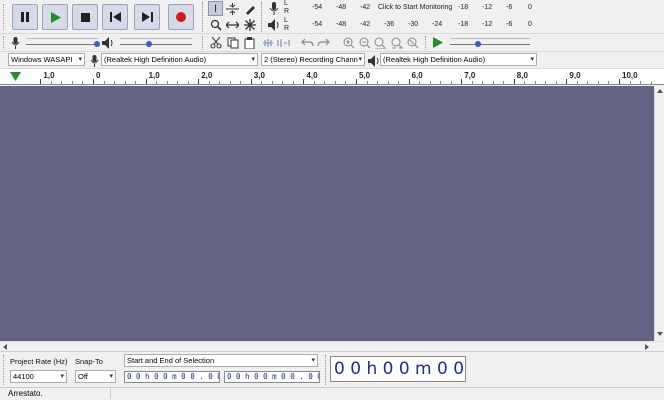  Describe the element at coordinates (147, 17) in the screenshot. I see `skip-to-end-button` at that location.